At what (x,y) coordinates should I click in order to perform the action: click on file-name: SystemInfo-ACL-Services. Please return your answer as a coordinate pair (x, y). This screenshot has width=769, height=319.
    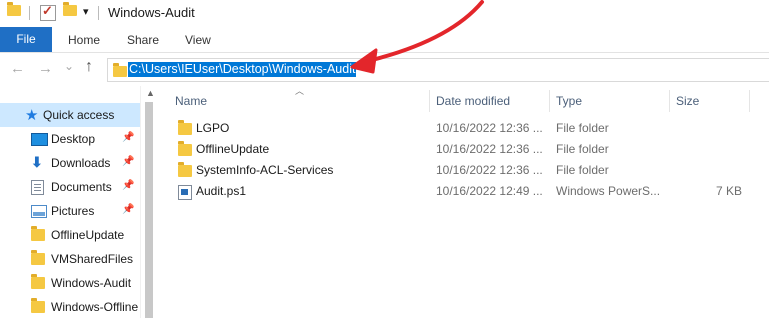
    Looking at the image, I should click on (265, 170).